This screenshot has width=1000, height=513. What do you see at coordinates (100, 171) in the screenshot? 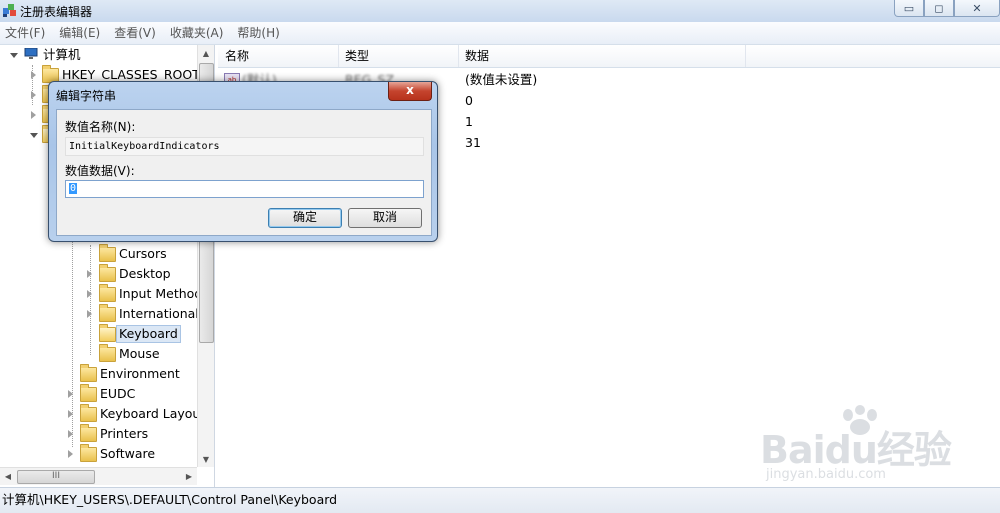
I see `value-data-label: 数值数据(V):` at bounding box center [100, 171].